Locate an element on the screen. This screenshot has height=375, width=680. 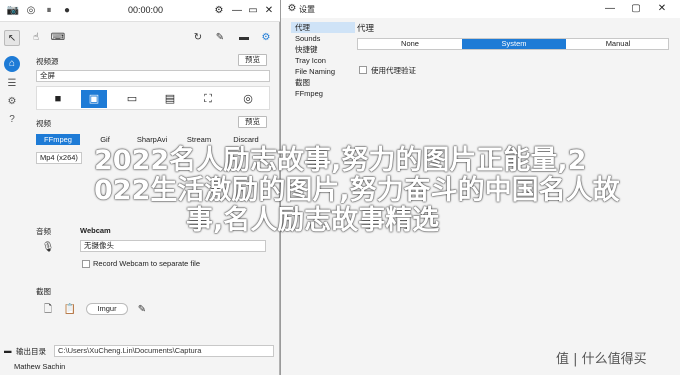
window-icon: ▤ is located at coordinates (170, 99).